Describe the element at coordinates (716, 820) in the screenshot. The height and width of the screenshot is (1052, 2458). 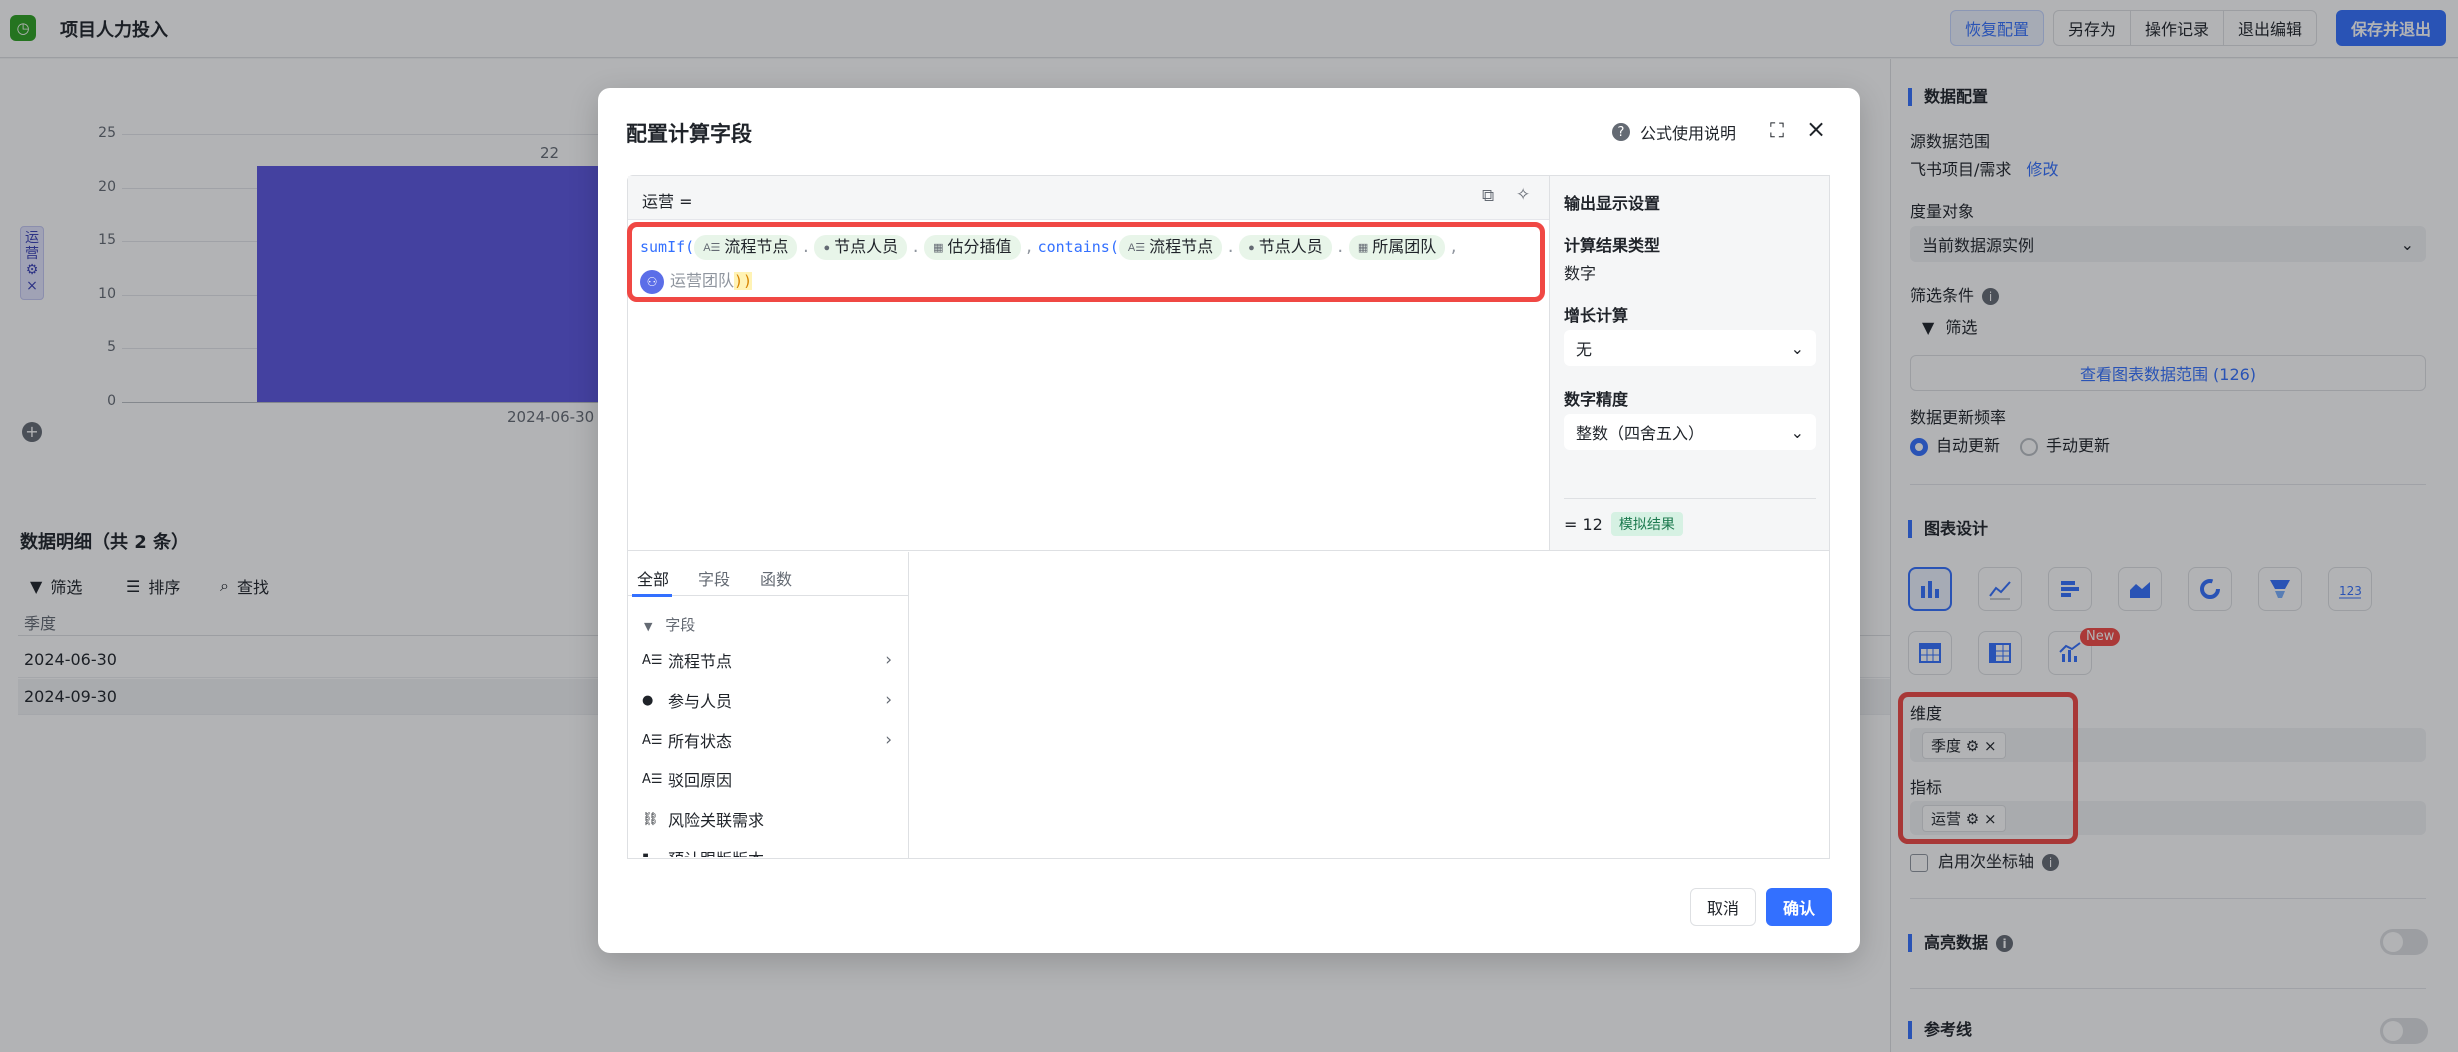
I see `field-item-label: 风险关联需求` at that location.